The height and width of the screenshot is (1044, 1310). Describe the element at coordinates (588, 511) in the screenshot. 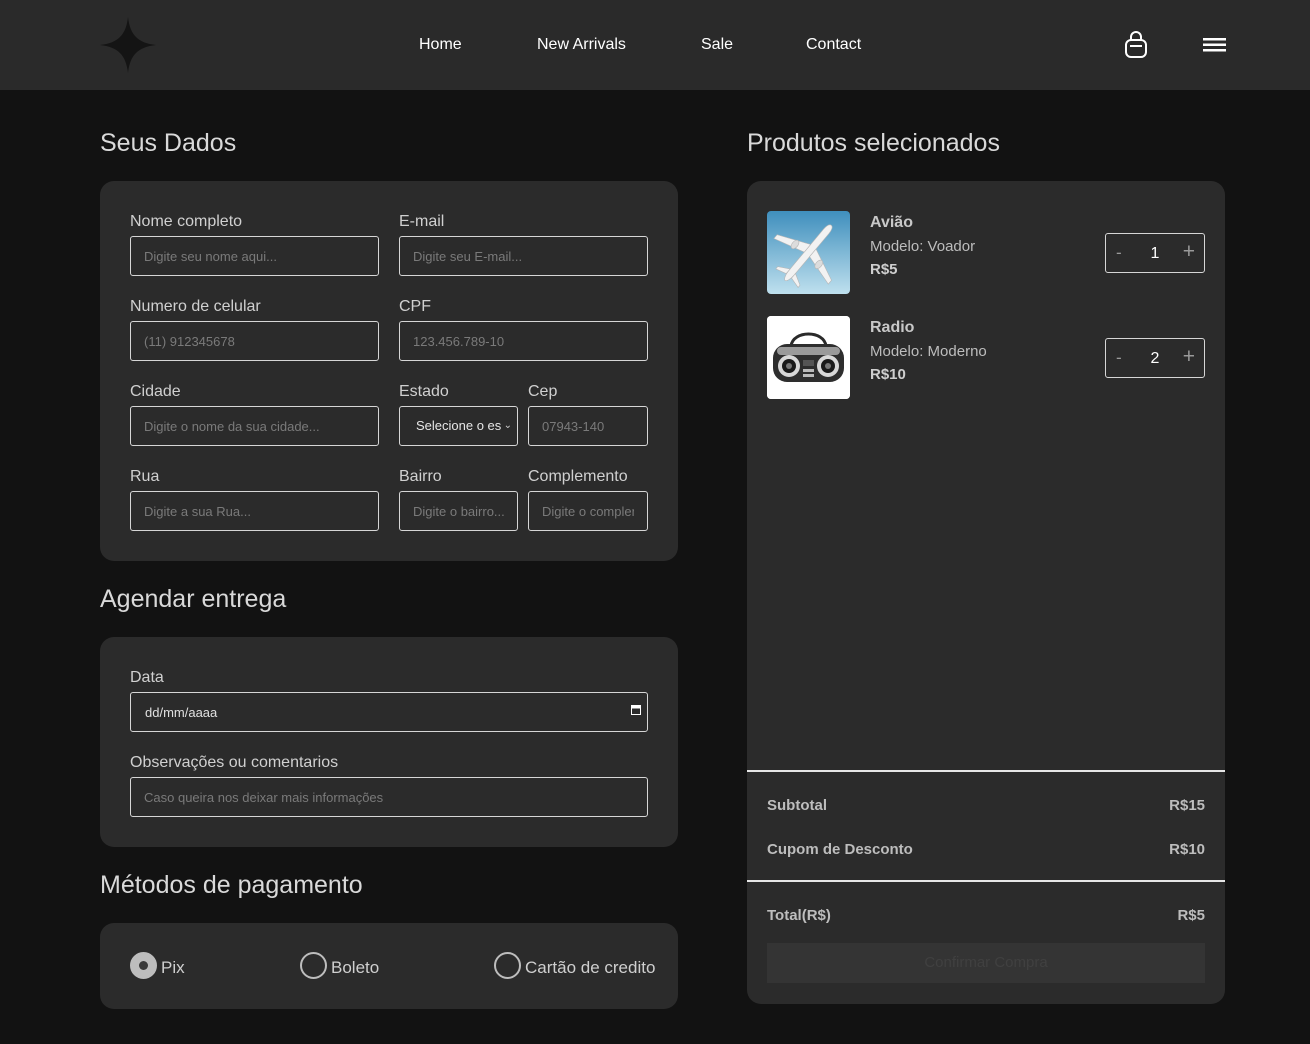

I see `complemento-input` at that location.